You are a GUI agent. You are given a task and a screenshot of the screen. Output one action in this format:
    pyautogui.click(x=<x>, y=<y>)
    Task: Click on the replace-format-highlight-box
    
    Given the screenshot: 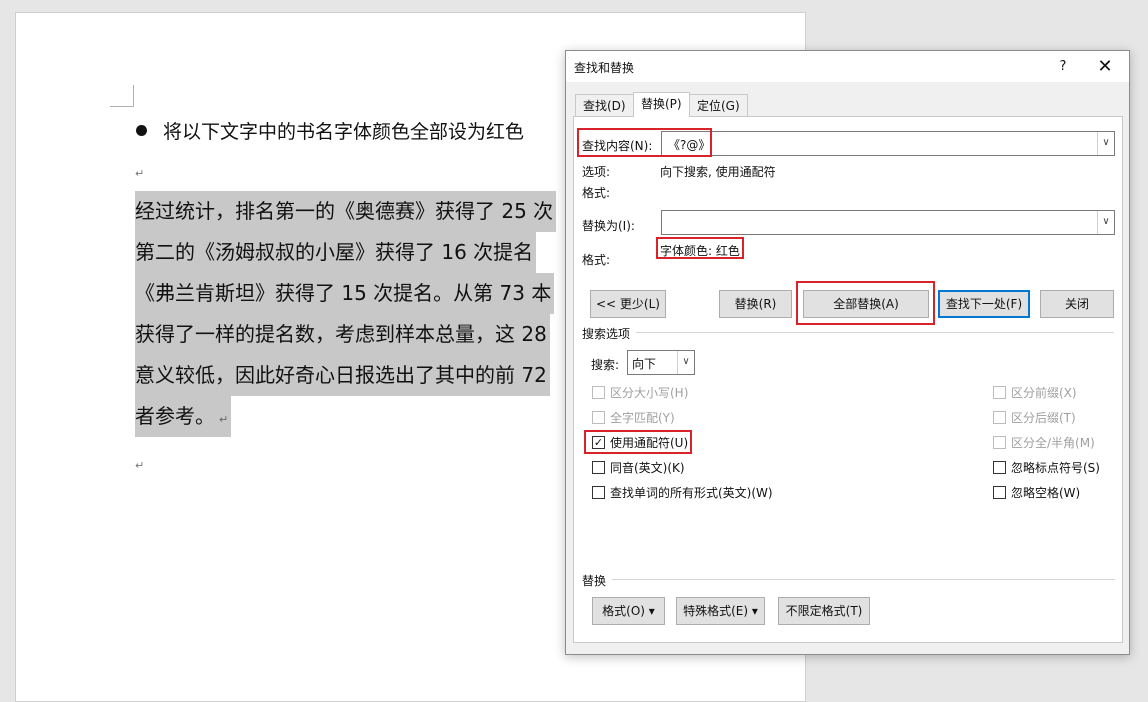 What is the action you would take?
    pyautogui.click(x=700, y=248)
    